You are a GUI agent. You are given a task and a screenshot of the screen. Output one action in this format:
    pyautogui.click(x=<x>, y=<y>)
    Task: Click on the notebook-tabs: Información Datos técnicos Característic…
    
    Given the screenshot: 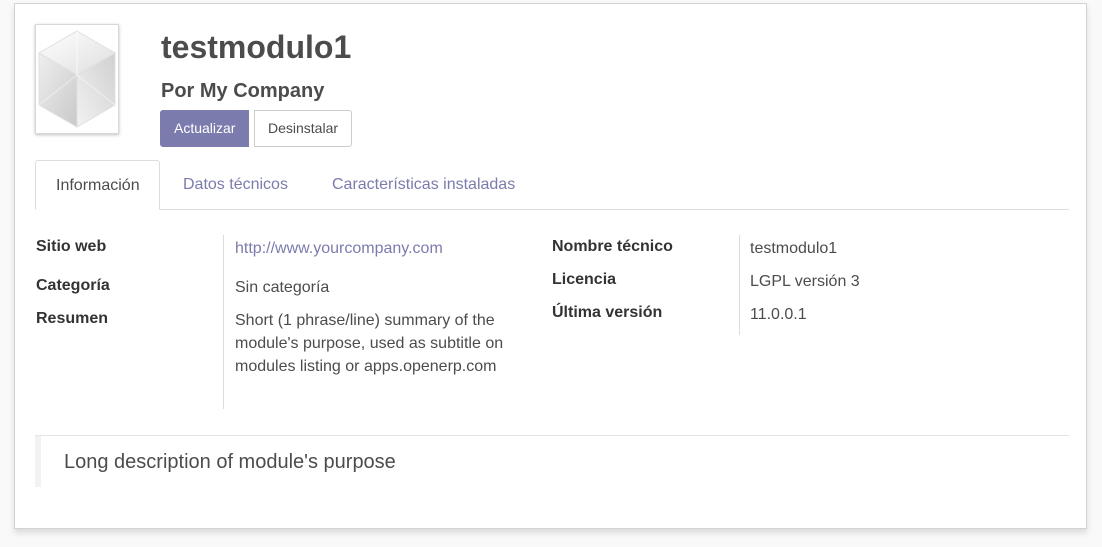 What is the action you would take?
    pyautogui.click(x=552, y=185)
    